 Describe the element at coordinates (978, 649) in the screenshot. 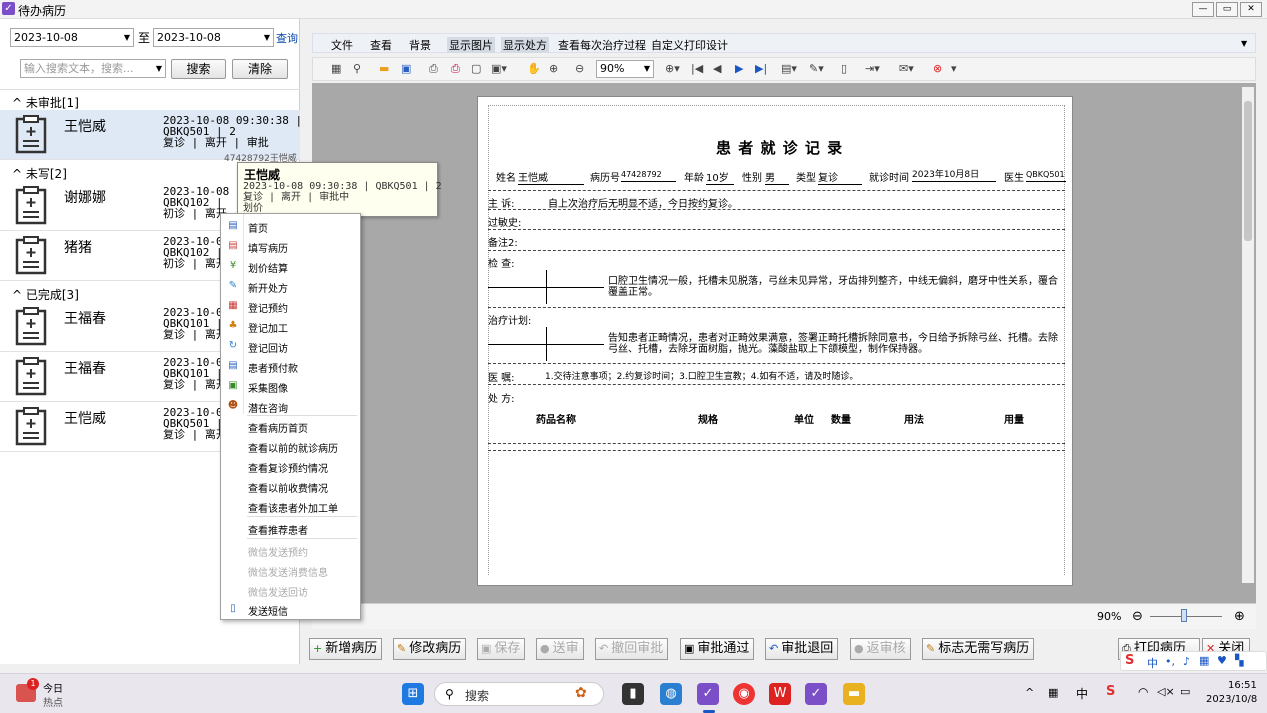

I see `mark-no-record-button: ✎ 标志无需写病历` at that location.